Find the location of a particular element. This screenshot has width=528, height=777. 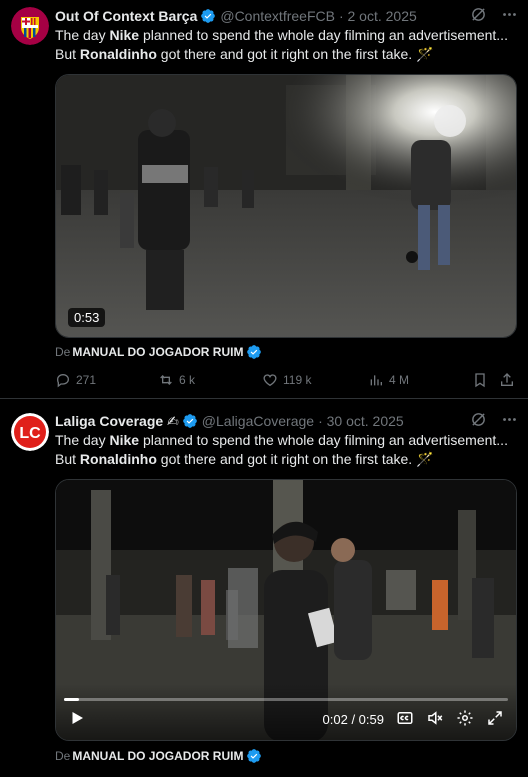

lc-logo-icon: LC is located at coordinates (30, 432).